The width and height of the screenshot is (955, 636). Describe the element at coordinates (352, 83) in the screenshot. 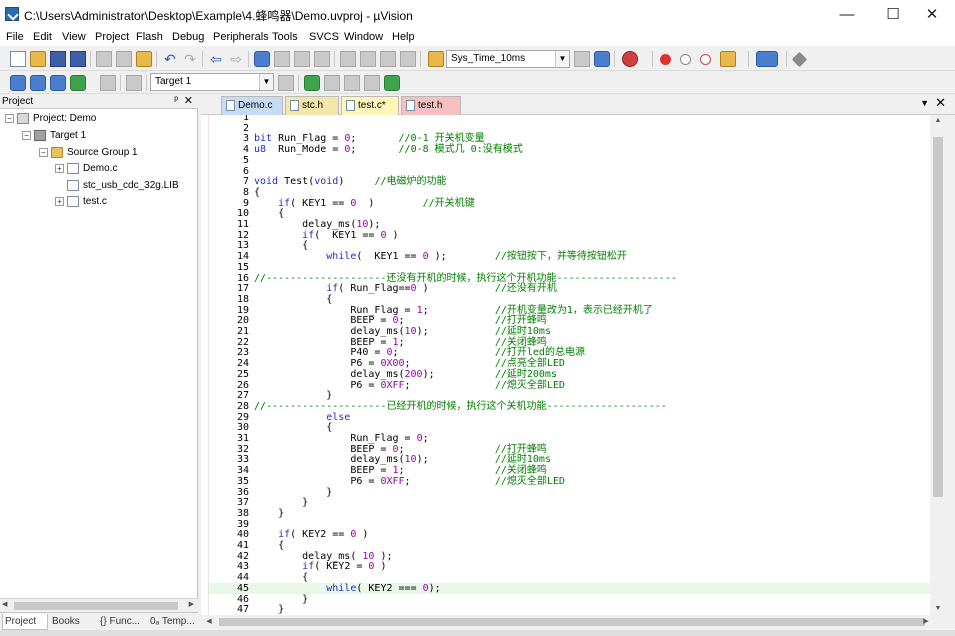

I see `select-packs-icon` at that location.